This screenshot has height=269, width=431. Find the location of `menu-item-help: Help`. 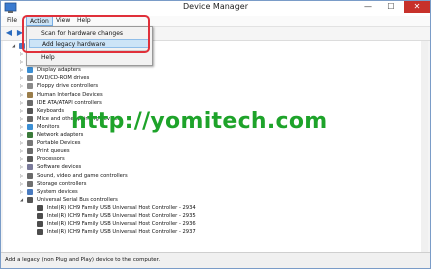

menu-item-help: Help is located at coordinates (48, 57).